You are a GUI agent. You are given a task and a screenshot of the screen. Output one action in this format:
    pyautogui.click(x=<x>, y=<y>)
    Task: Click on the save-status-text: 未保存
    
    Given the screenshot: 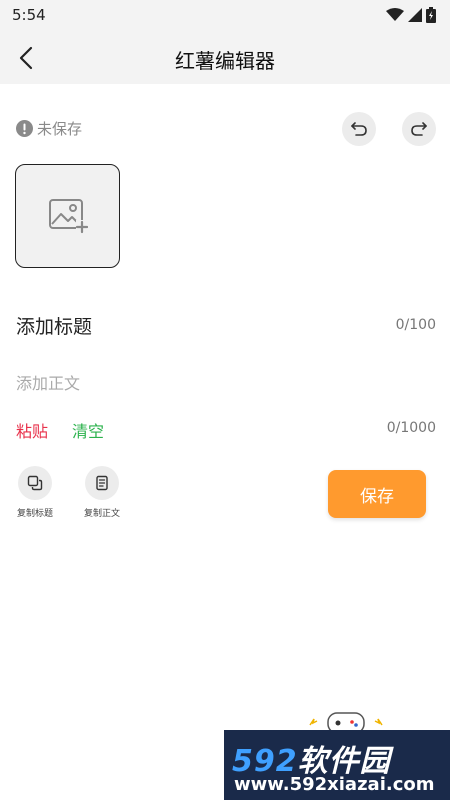 What is the action you would take?
    pyautogui.click(x=60, y=129)
    